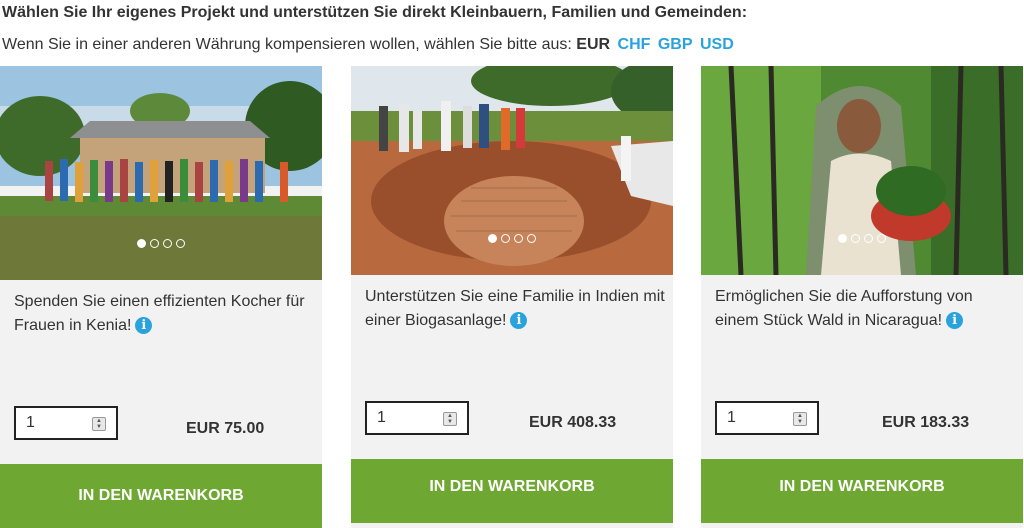  Describe the element at coordinates (634, 44) in the screenshot. I see `currency-option-chf: CHF` at that location.